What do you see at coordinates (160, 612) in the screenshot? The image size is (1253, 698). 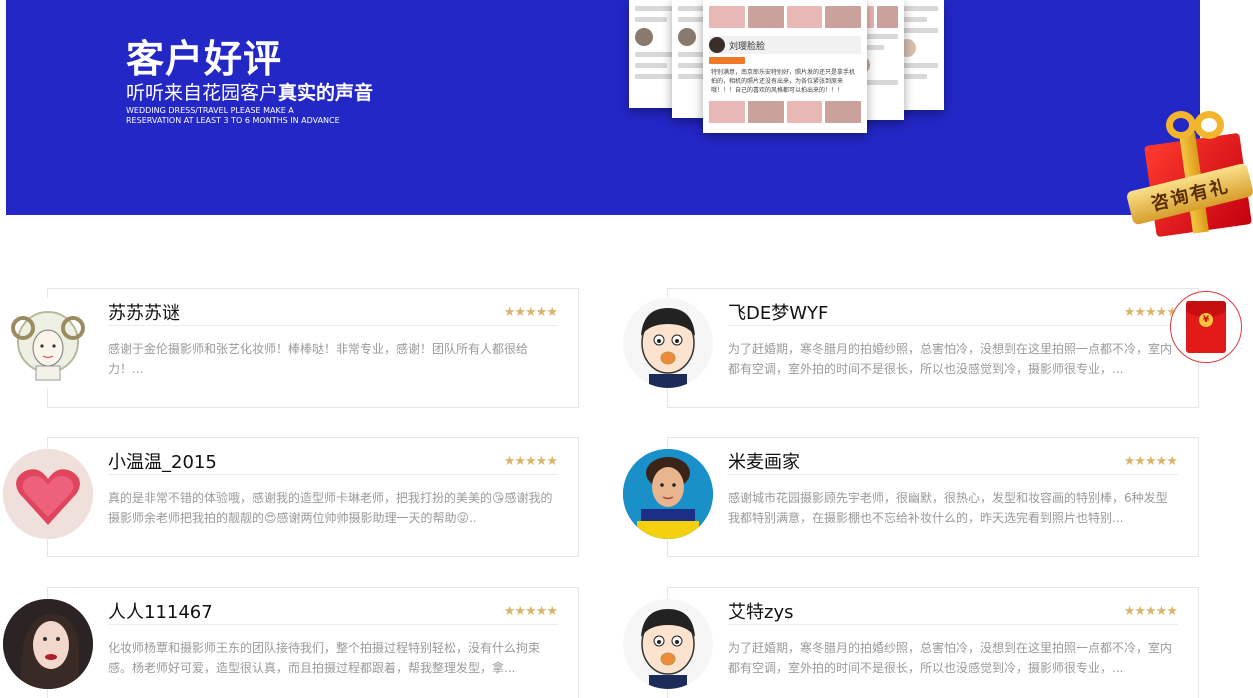 I see `reviewer-name: 人人111467` at bounding box center [160, 612].